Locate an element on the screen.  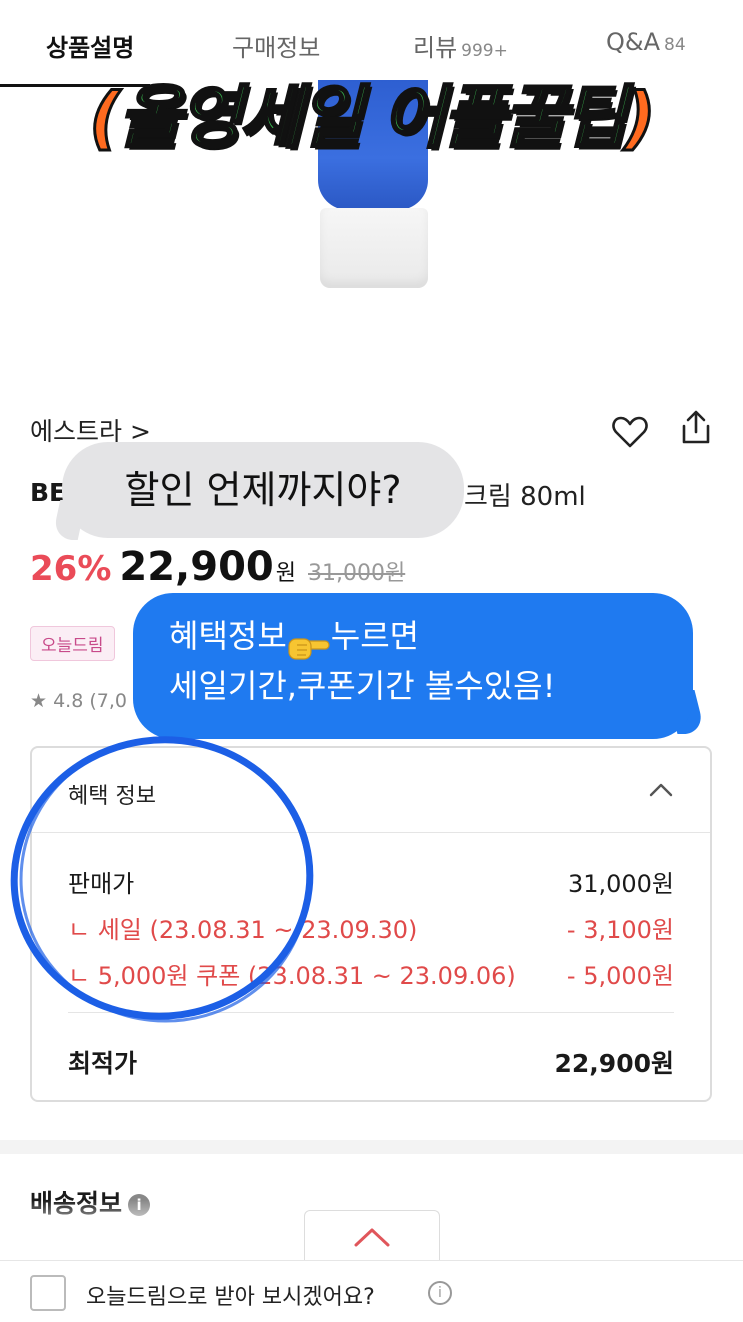
tab-review-label: 리뷰 is located at coordinates (435, 48).